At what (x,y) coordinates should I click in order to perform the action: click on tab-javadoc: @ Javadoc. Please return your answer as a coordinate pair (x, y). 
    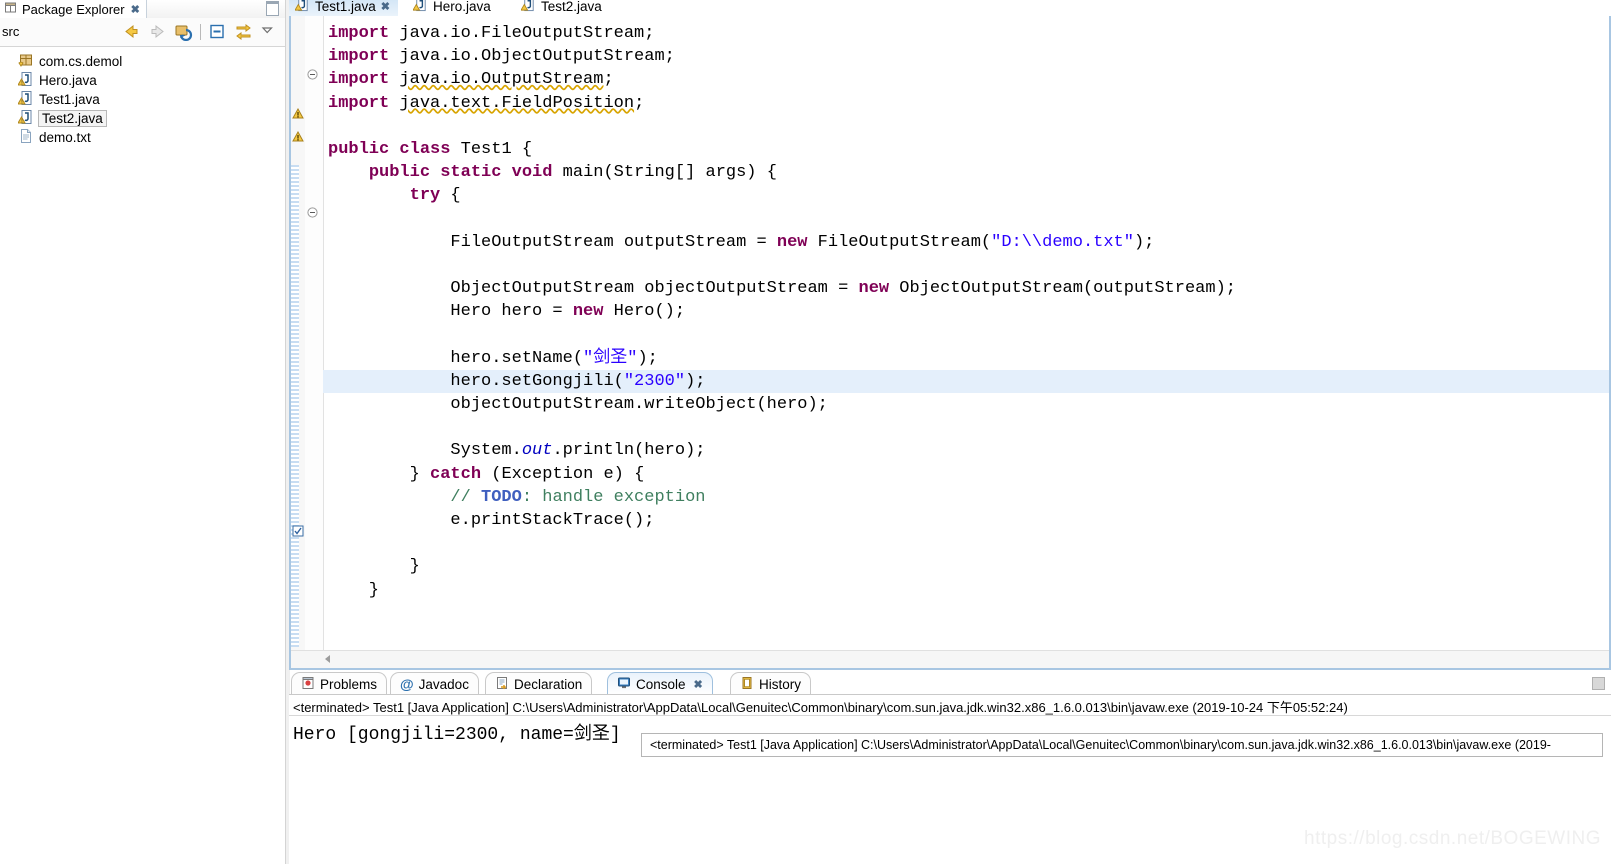
    Looking at the image, I should click on (434, 683).